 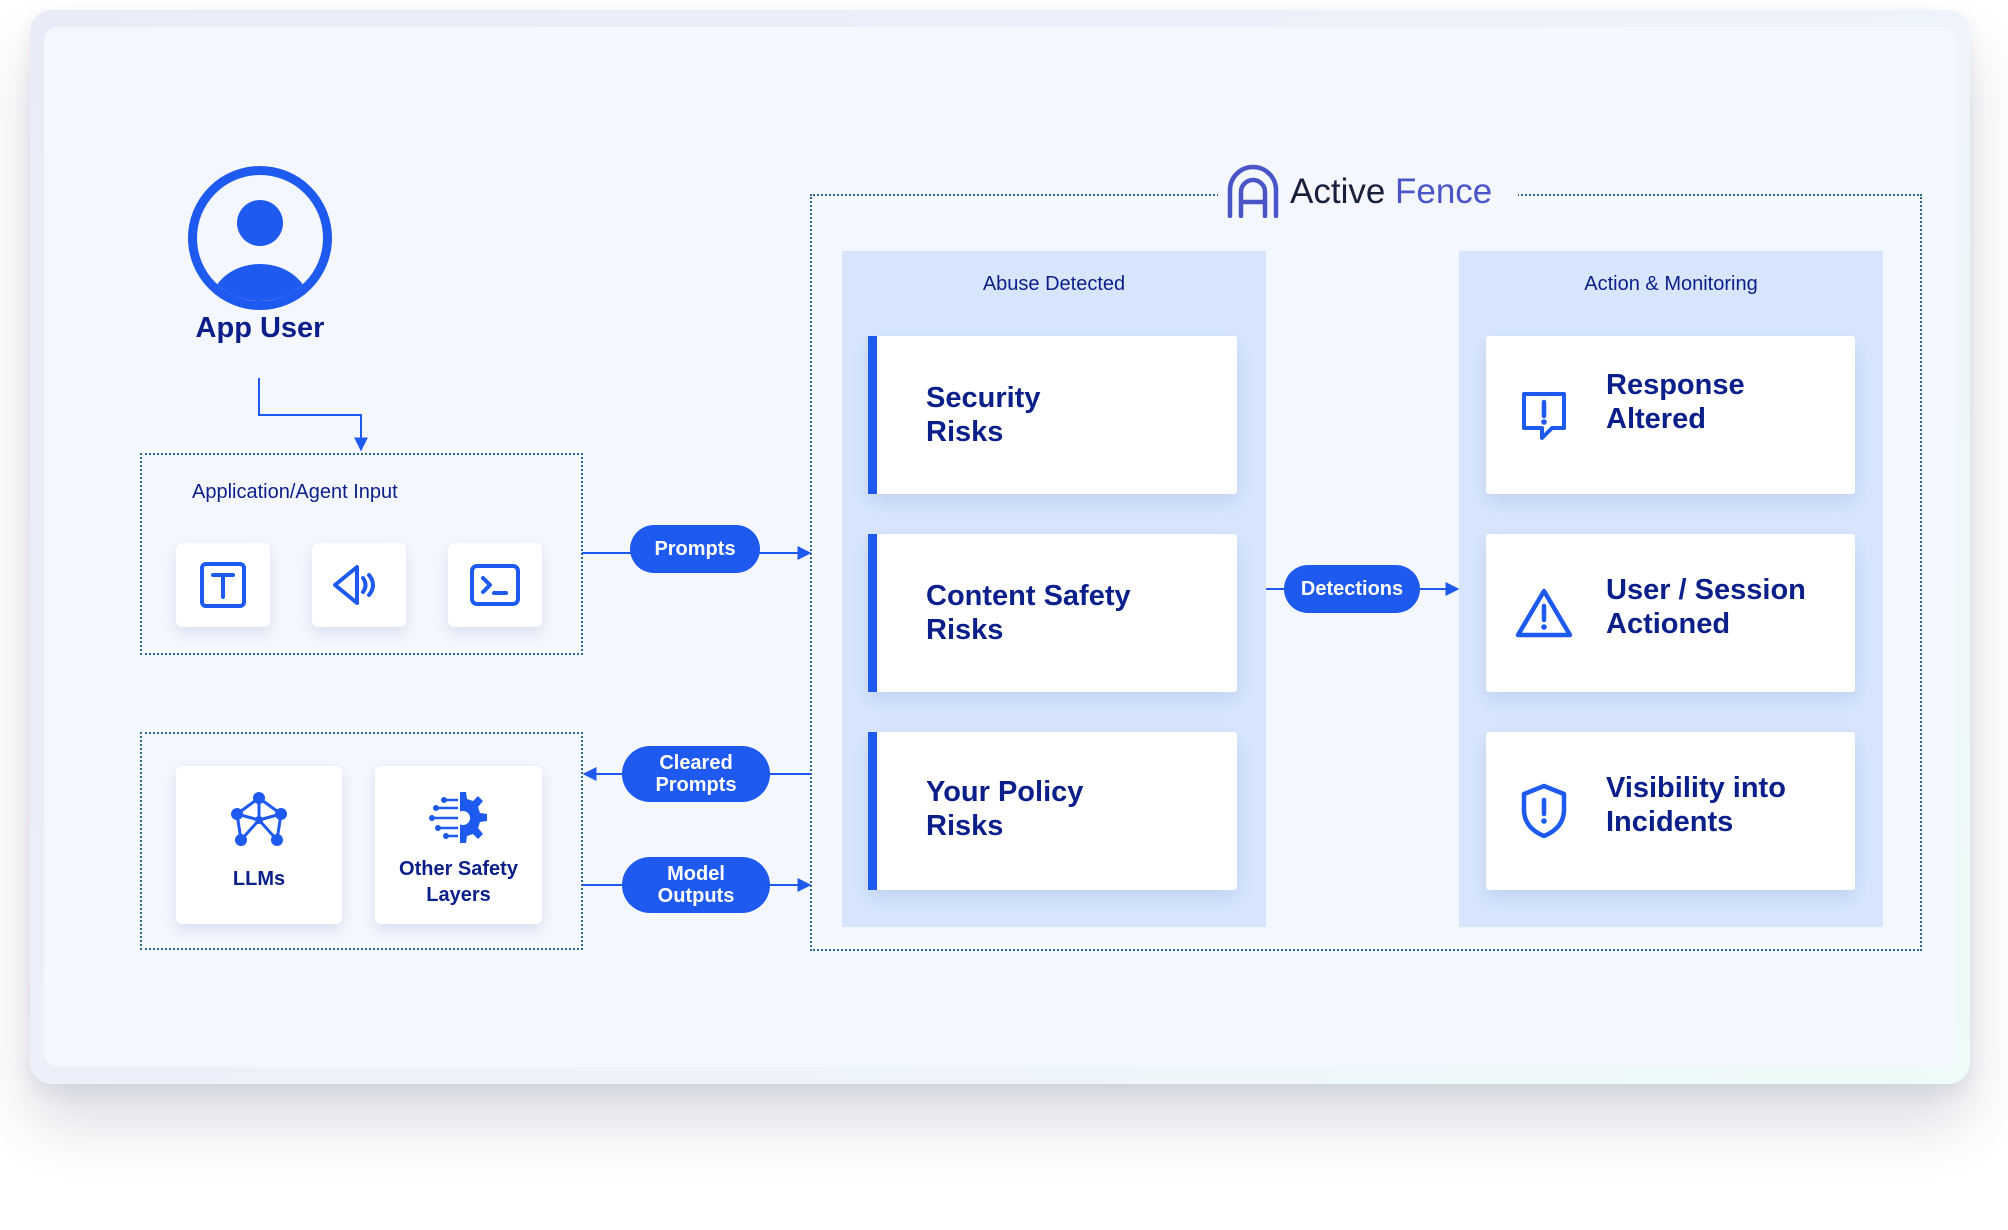 What do you see at coordinates (260, 238) in the screenshot?
I see `user-avatar-icon` at bounding box center [260, 238].